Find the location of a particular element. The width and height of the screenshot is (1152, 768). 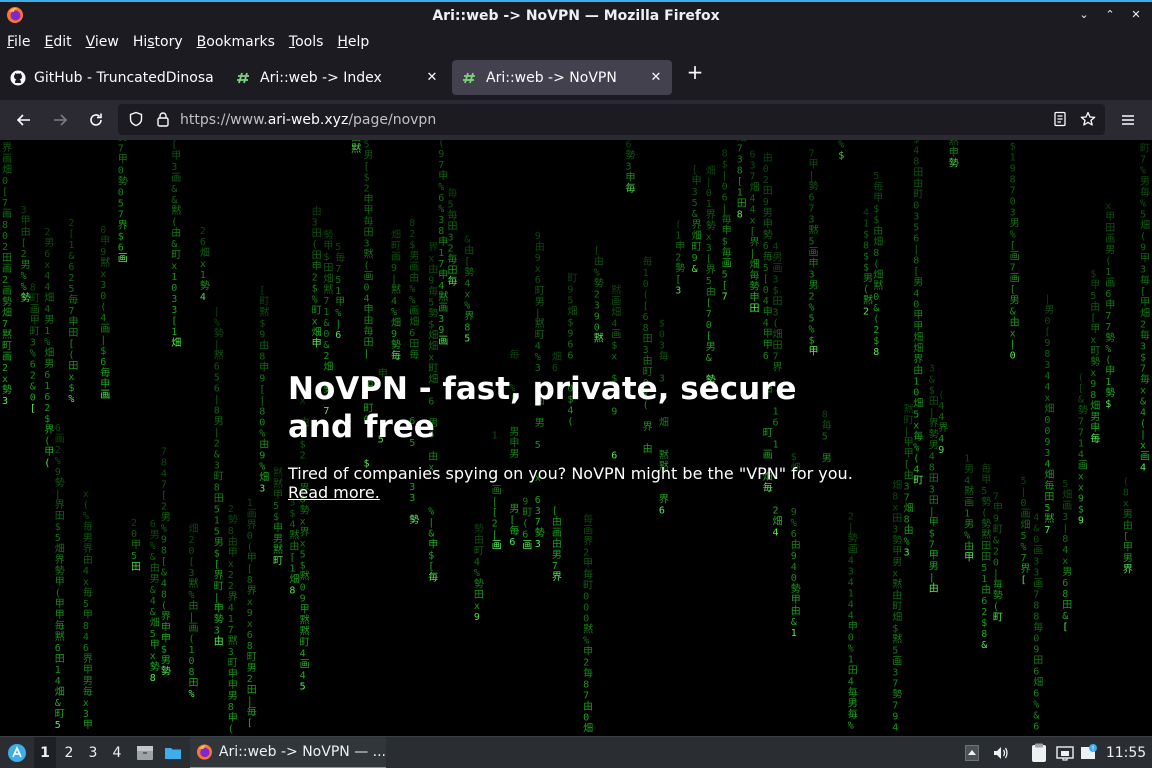

new-tab-button: + is located at coordinates (695, 73).